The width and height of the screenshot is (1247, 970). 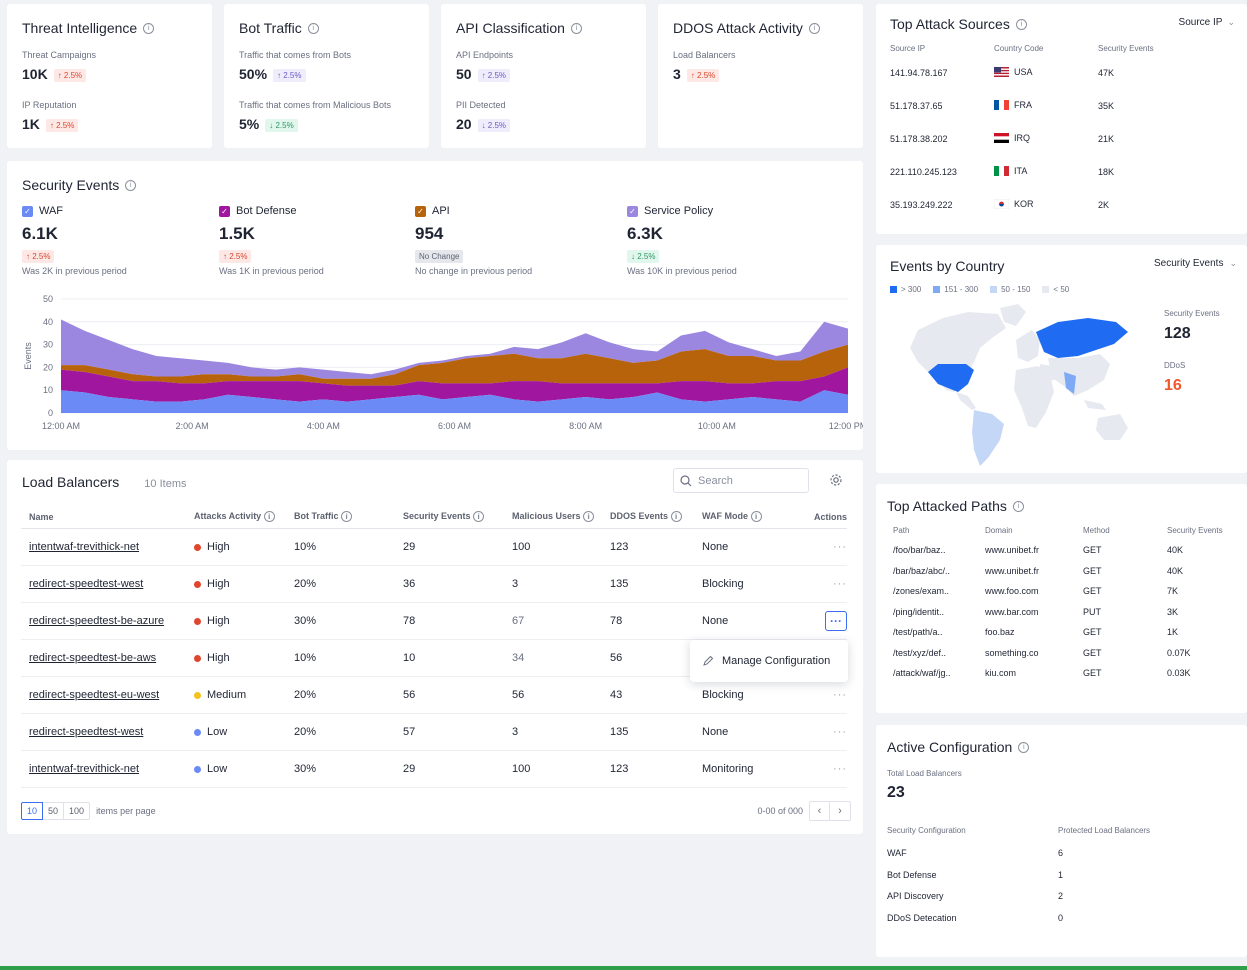 I want to click on path-cell: /zones/exam.., so click(x=921, y=591).